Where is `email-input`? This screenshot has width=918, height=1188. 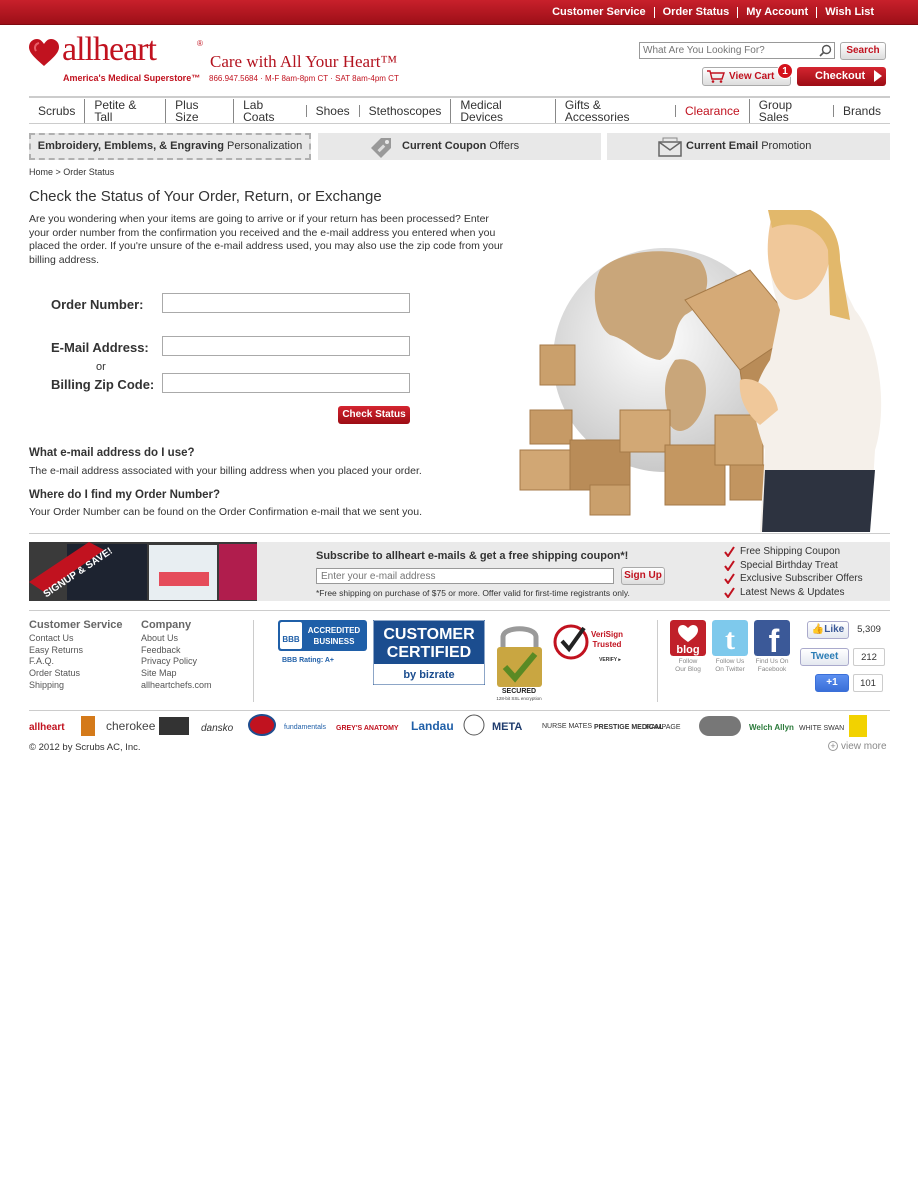 email-input is located at coordinates (286, 346).